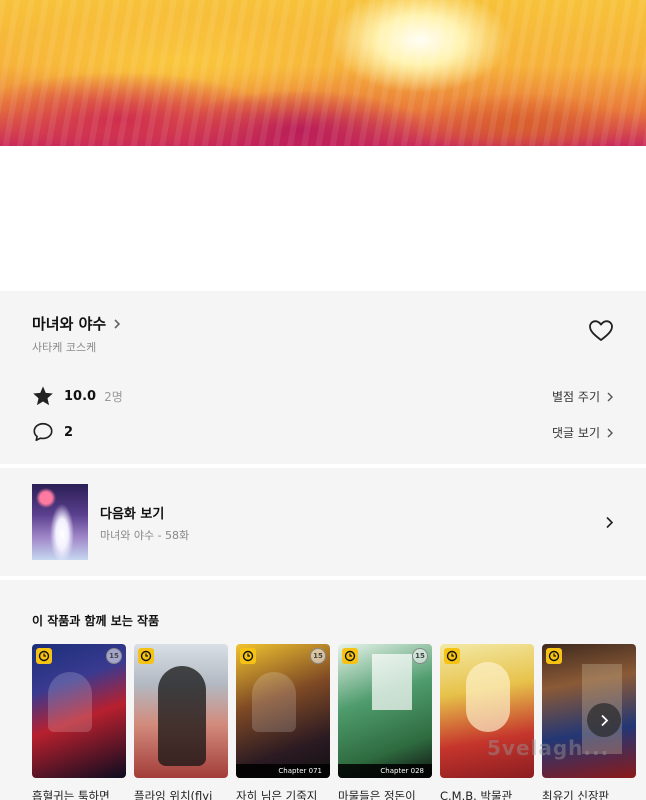  What do you see at coordinates (132, 514) in the screenshot?
I see `next-episode-label: 다음화 보기` at bounding box center [132, 514].